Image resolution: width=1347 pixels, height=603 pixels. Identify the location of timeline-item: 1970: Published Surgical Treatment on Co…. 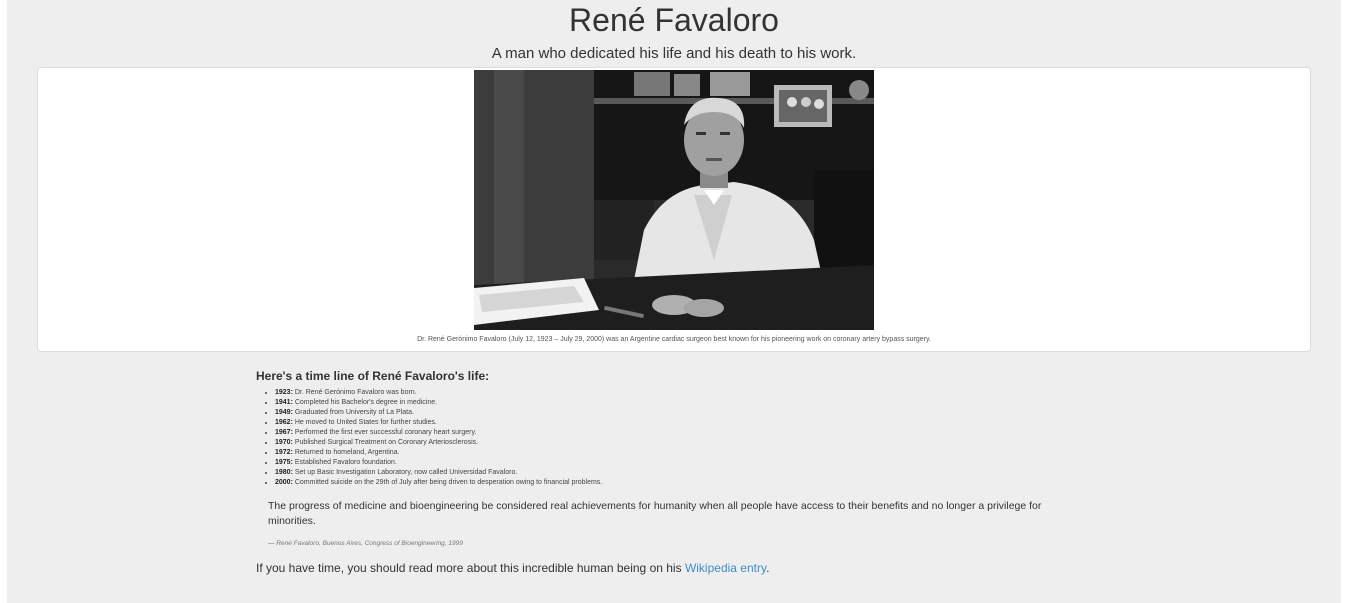
(675, 443).